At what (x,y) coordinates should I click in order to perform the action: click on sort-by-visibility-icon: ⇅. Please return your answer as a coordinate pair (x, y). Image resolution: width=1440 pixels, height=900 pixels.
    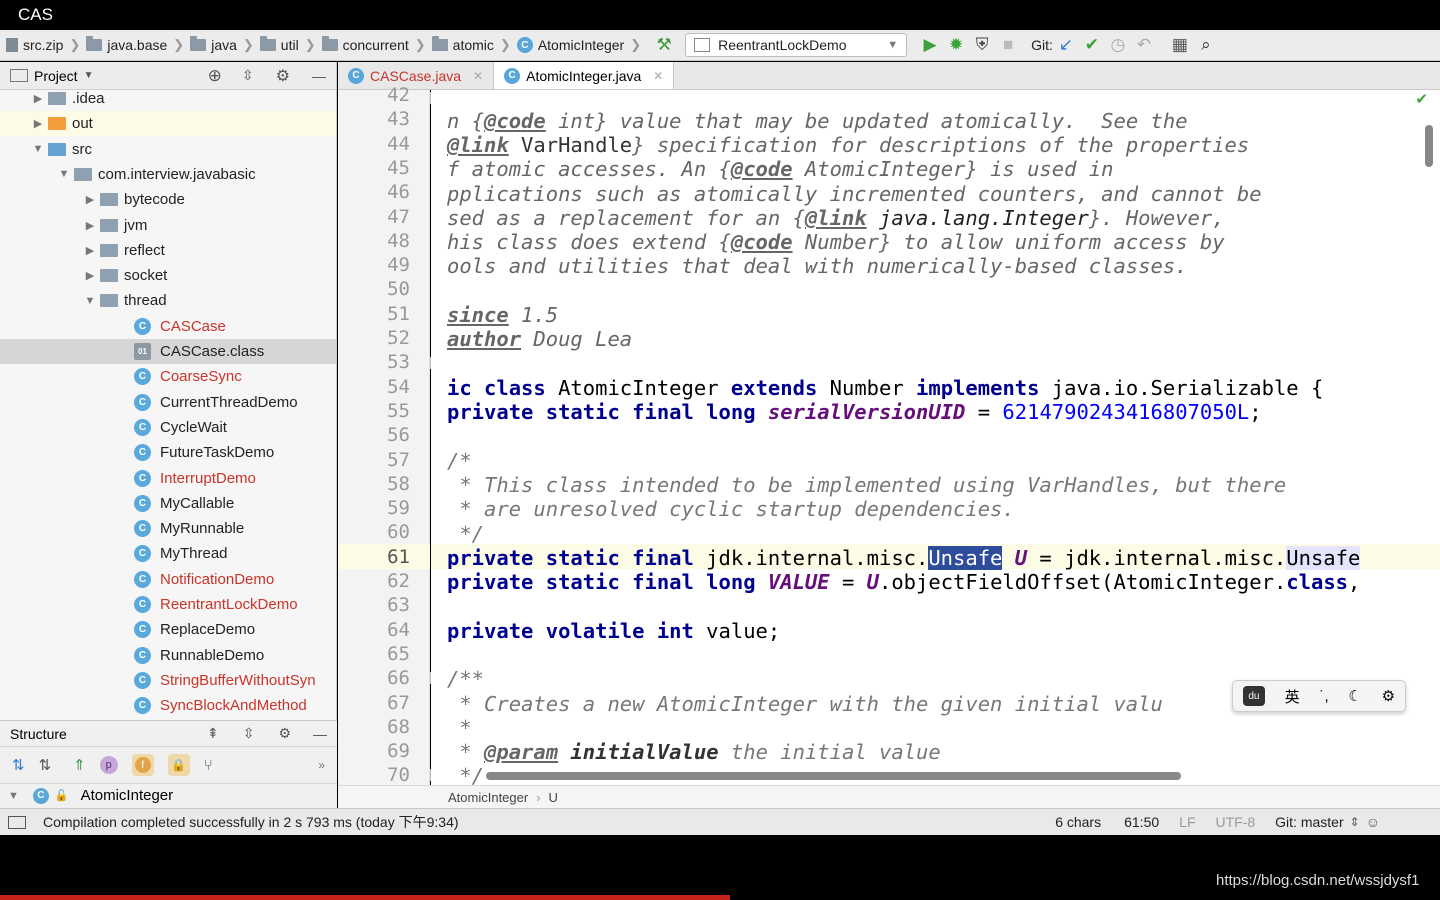
    Looking at the image, I should click on (18, 765).